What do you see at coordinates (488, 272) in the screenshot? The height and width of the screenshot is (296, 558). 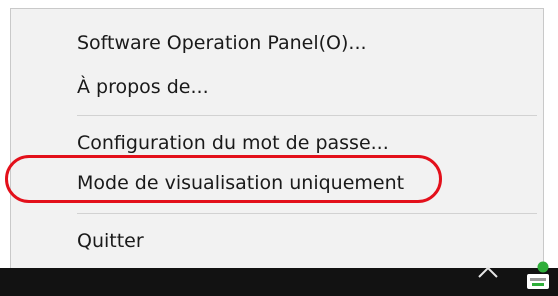 I see `chevron-up-icon` at bounding box center [488, 272].